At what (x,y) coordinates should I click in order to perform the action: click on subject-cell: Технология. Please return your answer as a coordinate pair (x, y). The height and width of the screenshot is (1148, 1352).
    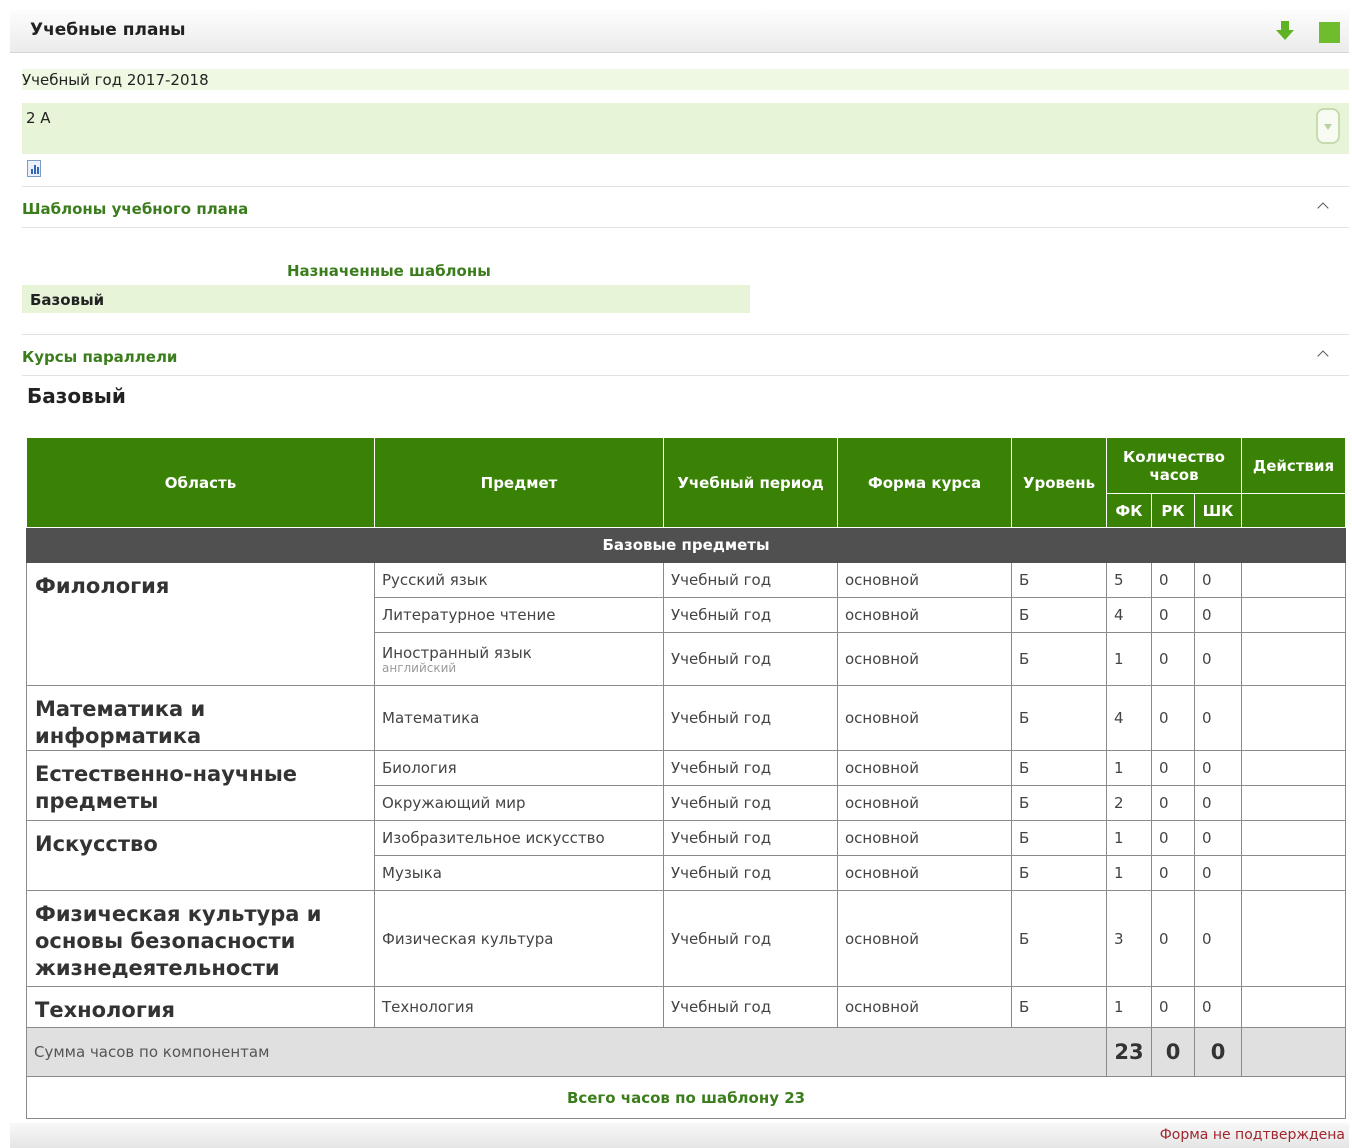
    Looking at the image, I should click on (519, 1007).